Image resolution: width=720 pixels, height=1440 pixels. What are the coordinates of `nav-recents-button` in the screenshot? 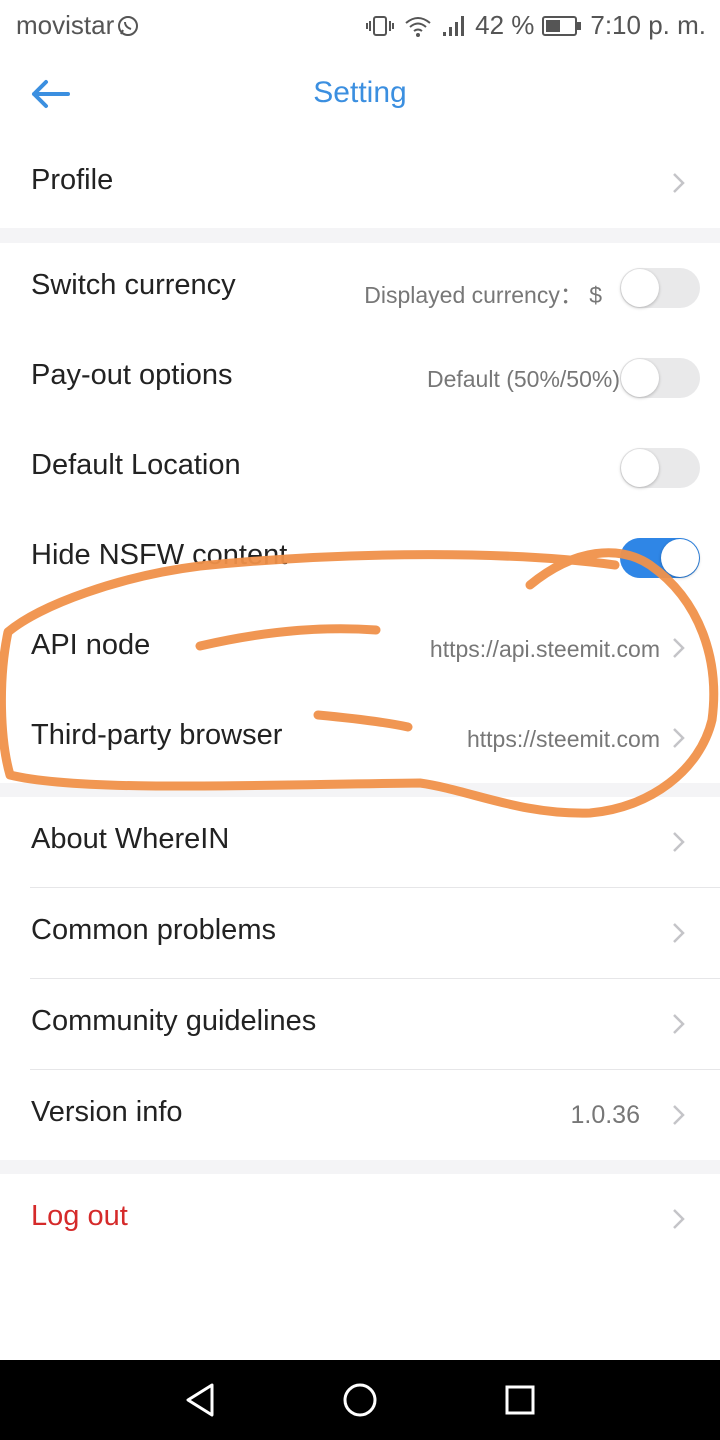 It's located at (520, 1400).